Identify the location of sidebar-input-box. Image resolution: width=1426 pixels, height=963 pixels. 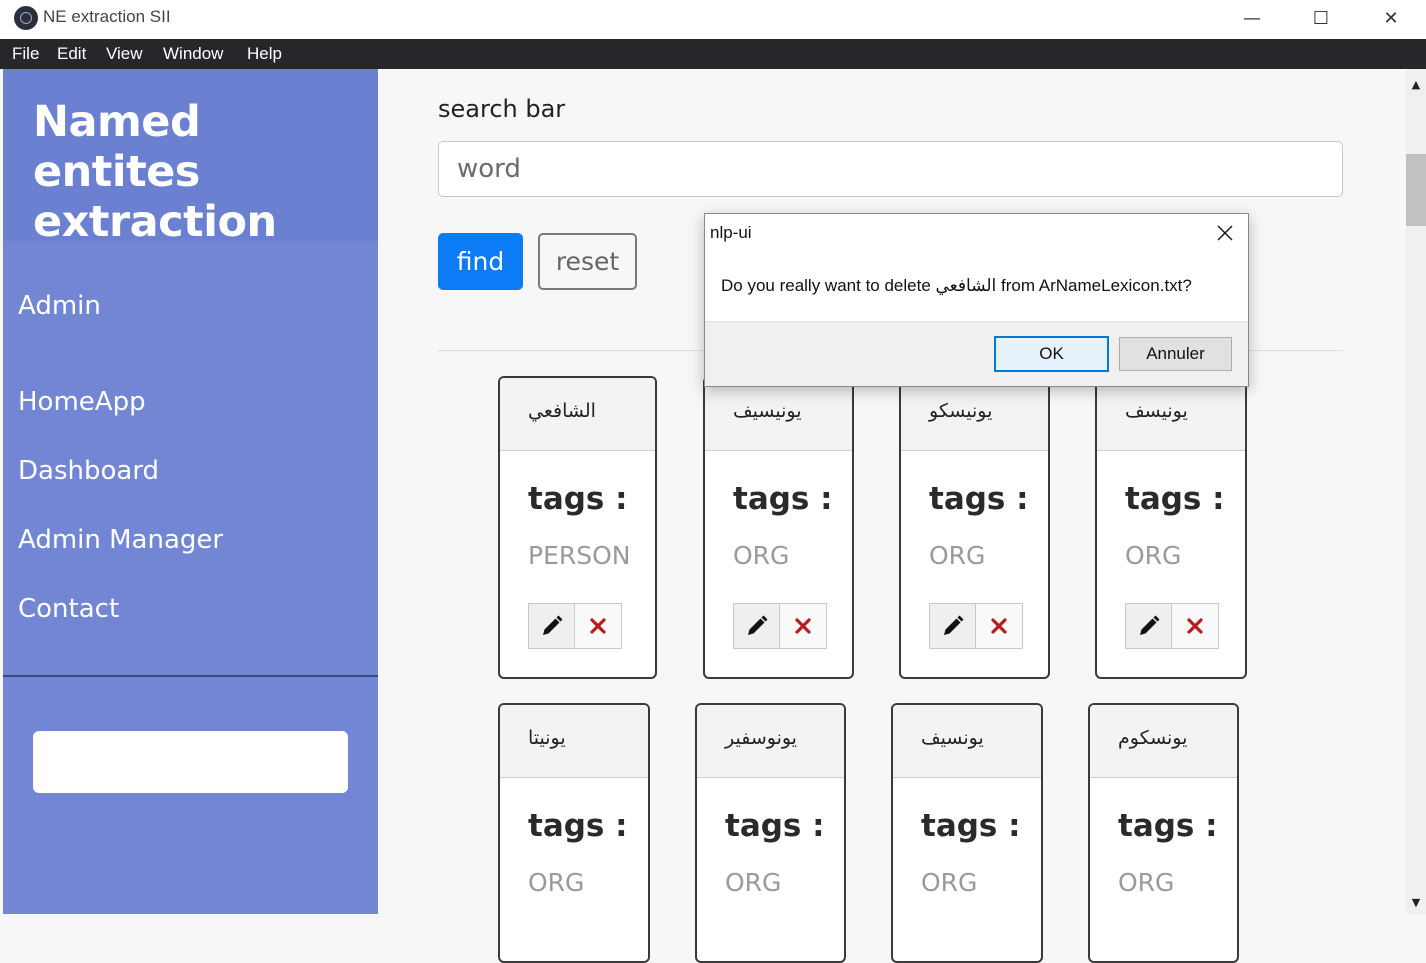
(190, 762).